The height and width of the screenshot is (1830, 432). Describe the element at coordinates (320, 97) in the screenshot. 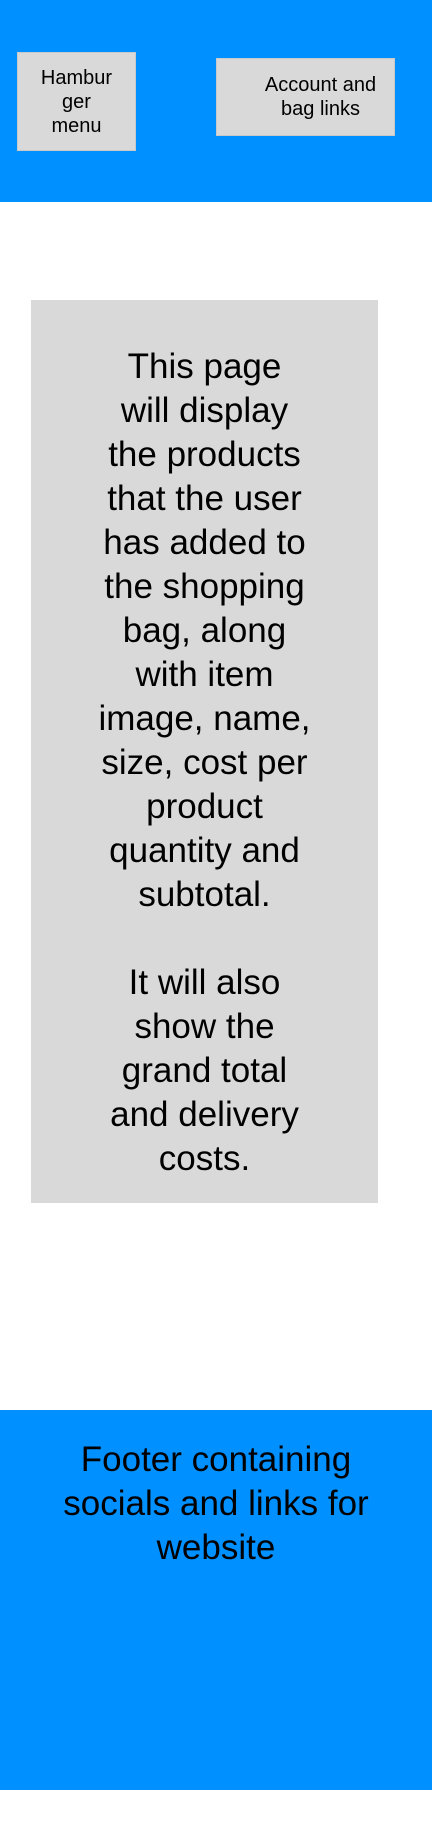

I see `account-bag-links-label: Account and bag links` at that location.